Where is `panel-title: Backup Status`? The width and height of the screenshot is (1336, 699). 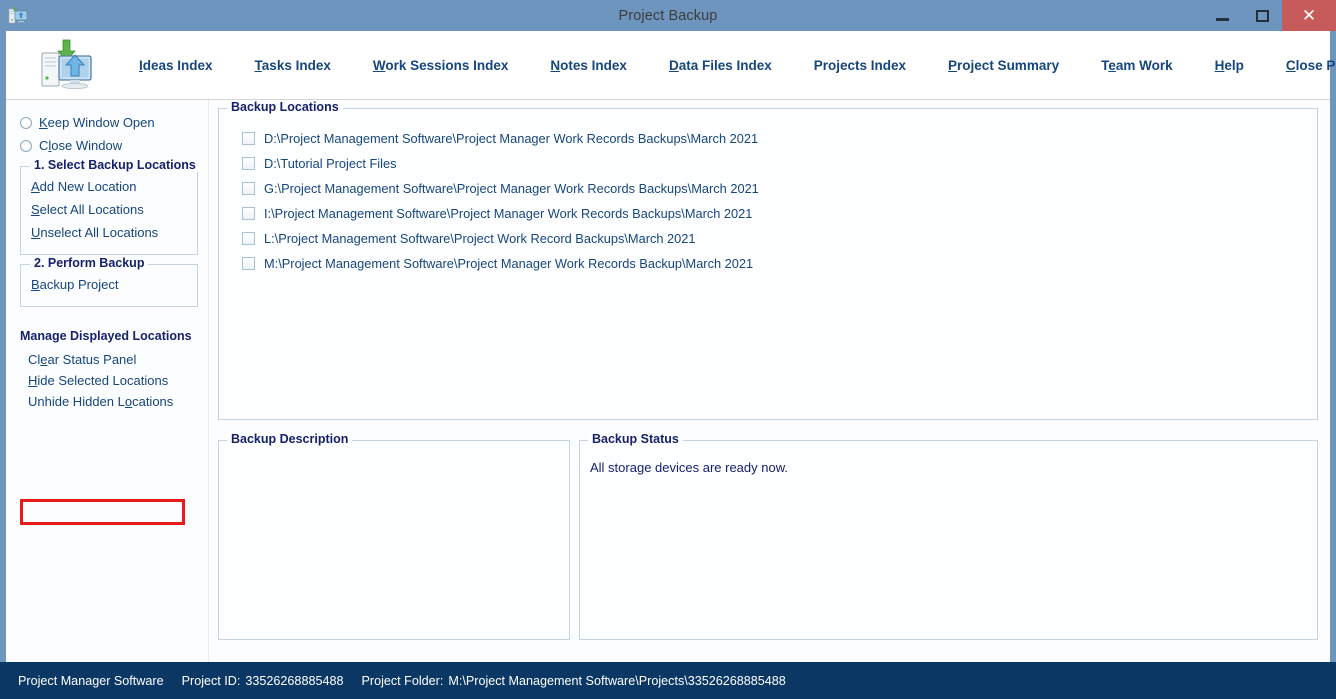
panel-title: Backup Status is located at coordinates (635, 439).